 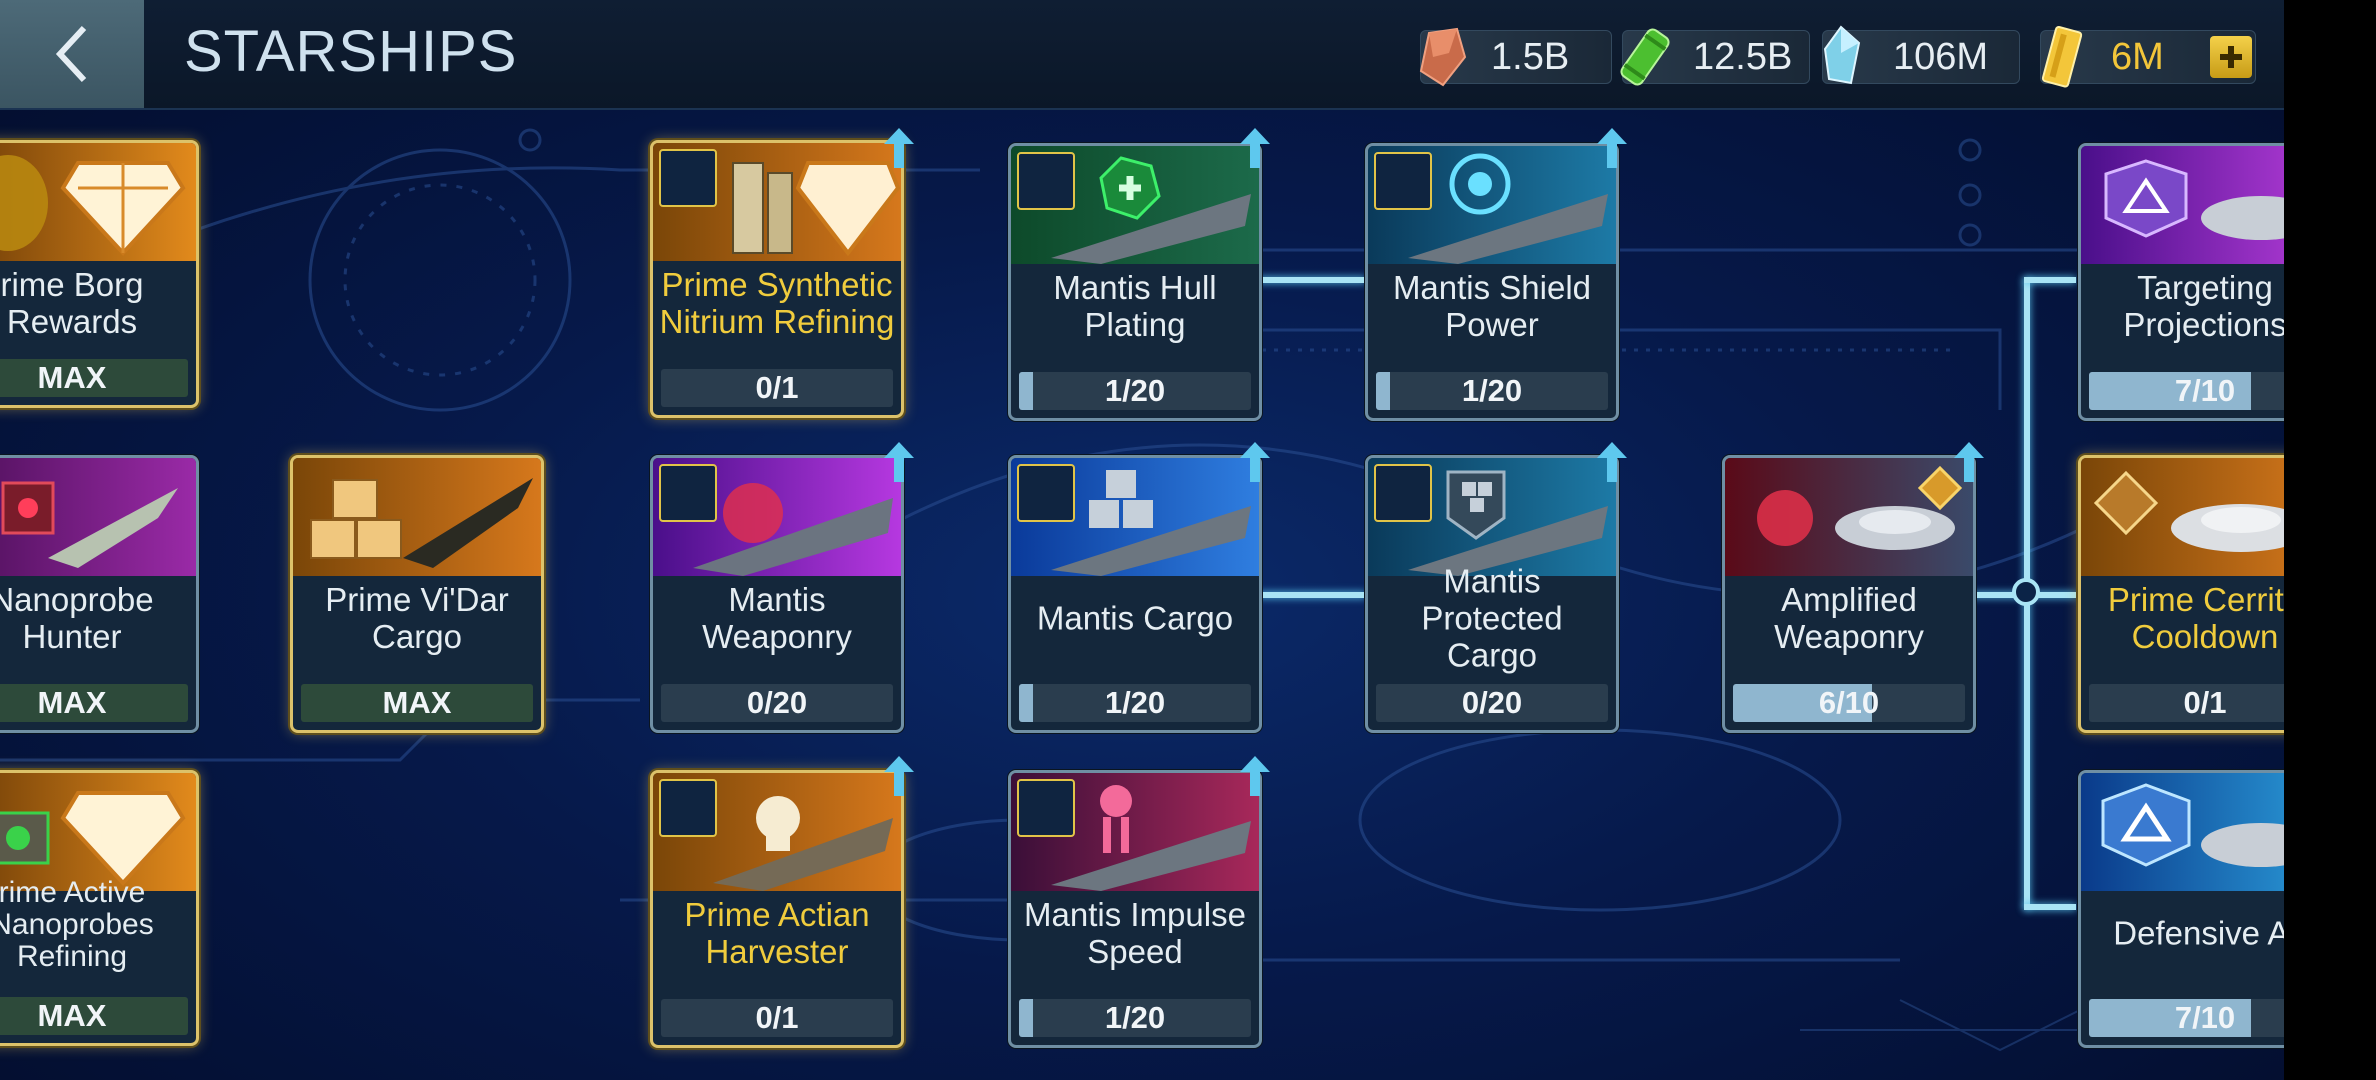 What do you see at coordinates (2198, 933) in the screenshot?
I see `card-name: Defensive Ai` at bounding box center [2198, 933].